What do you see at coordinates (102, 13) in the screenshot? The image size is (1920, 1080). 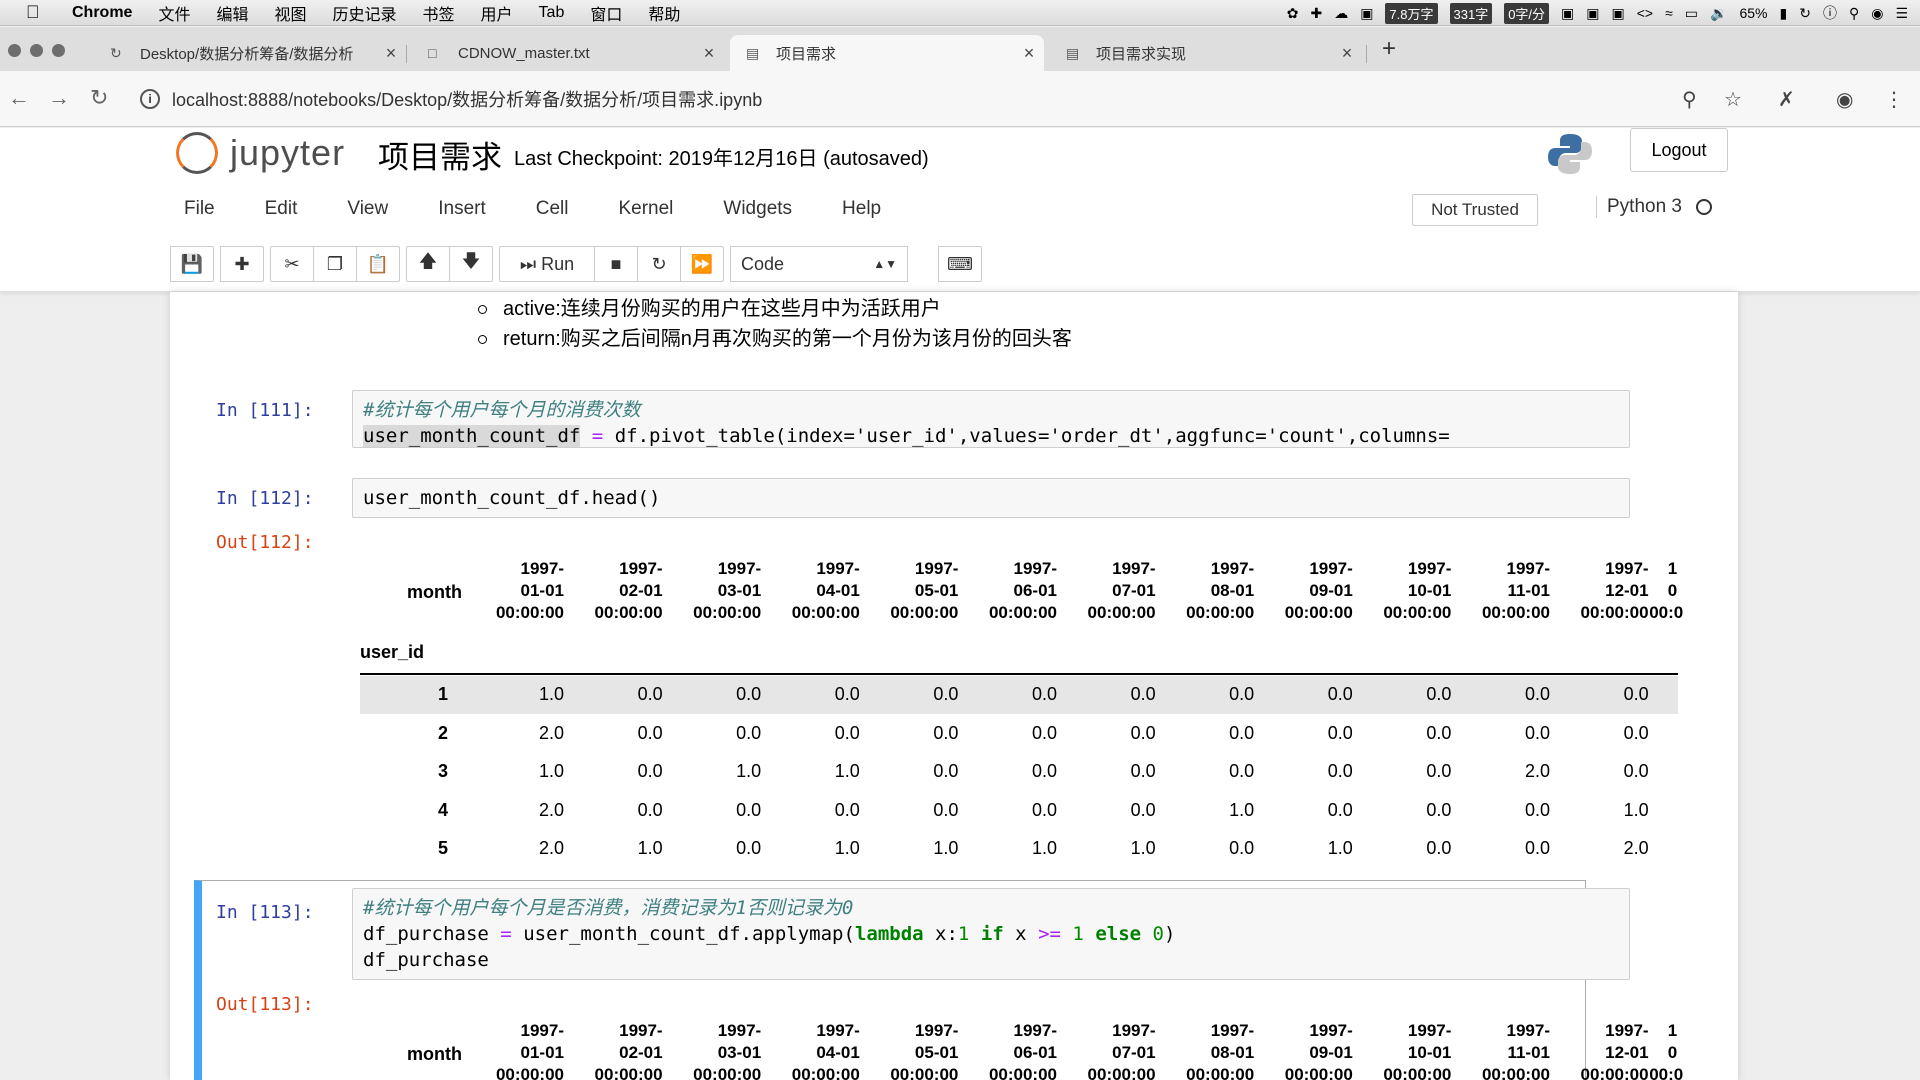 I see `menu-app-name: Chrome` at bounding box center [102, 13].